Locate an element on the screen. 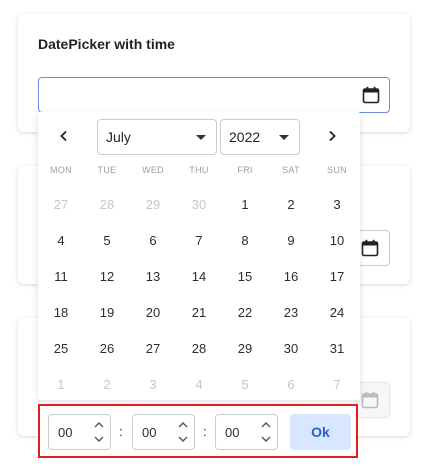 The image size is (434, 466). weekday-label: SAT is located at coordinates (291, 170).